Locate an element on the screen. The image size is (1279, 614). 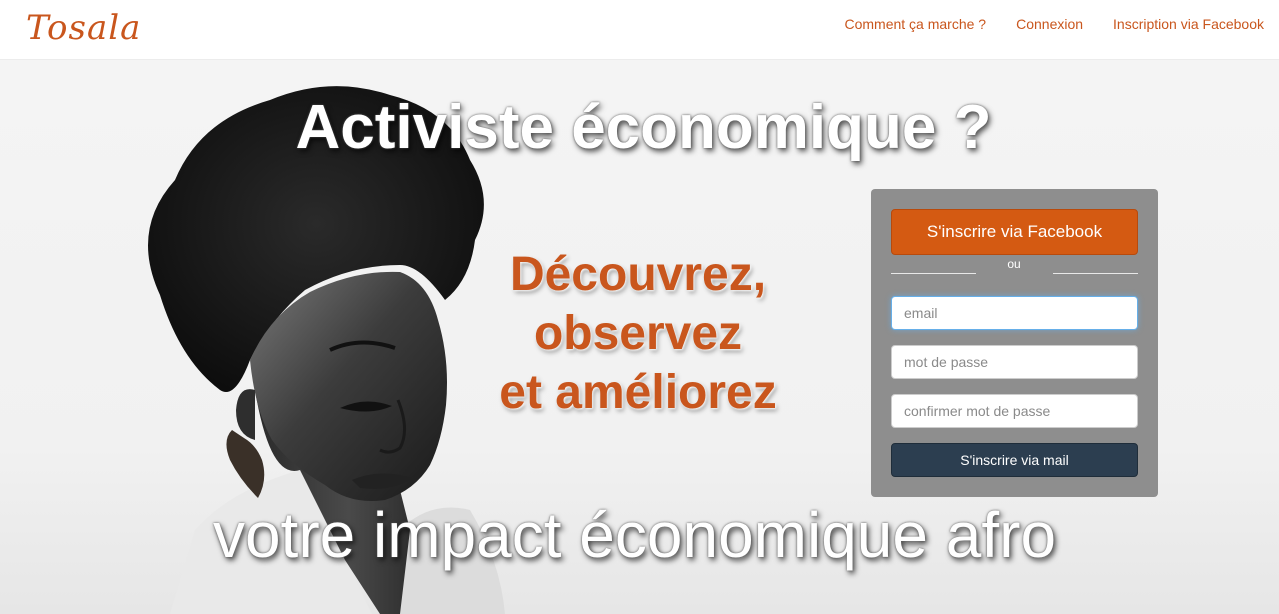
tagline: Découvrez, observez et améliorez is located at coordinates (638, 333).